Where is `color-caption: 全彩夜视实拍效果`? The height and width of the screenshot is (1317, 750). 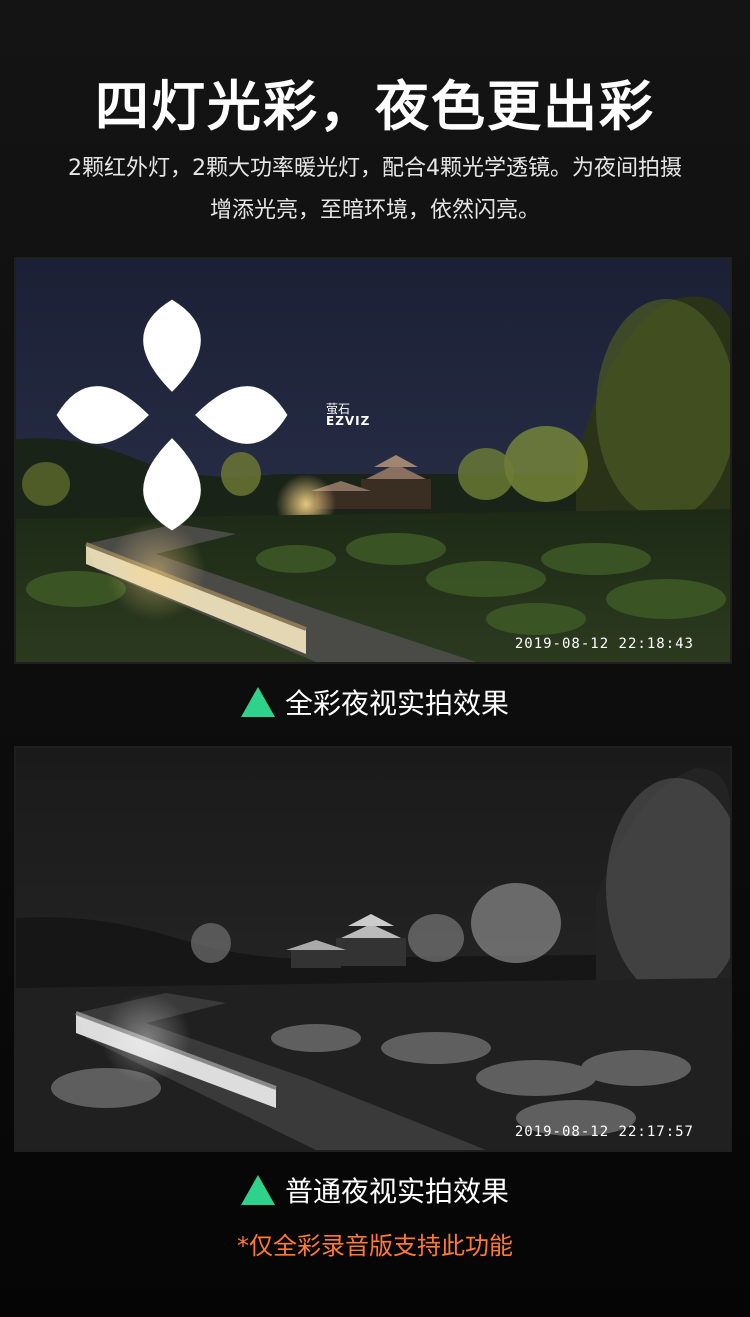 color-caption: 全彩夜视实拍效果 is located at coordinates (375, 702).